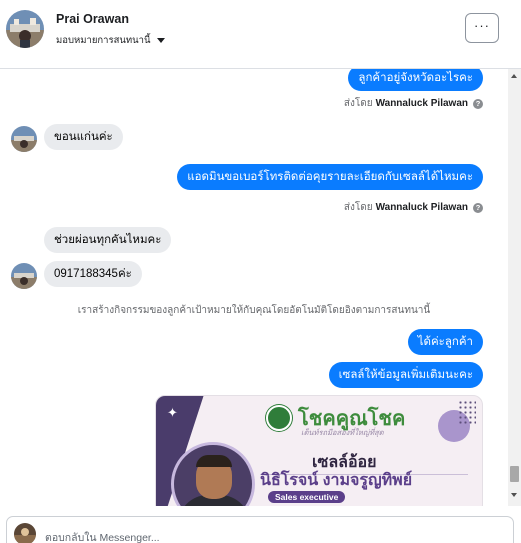 This screenshot has height=543, width=521. What do you see at coordinates (103, 40) in the screenshot?
I see `assign-label: มอบหมายการสนทนานี้` at bounding box center [103, 40].